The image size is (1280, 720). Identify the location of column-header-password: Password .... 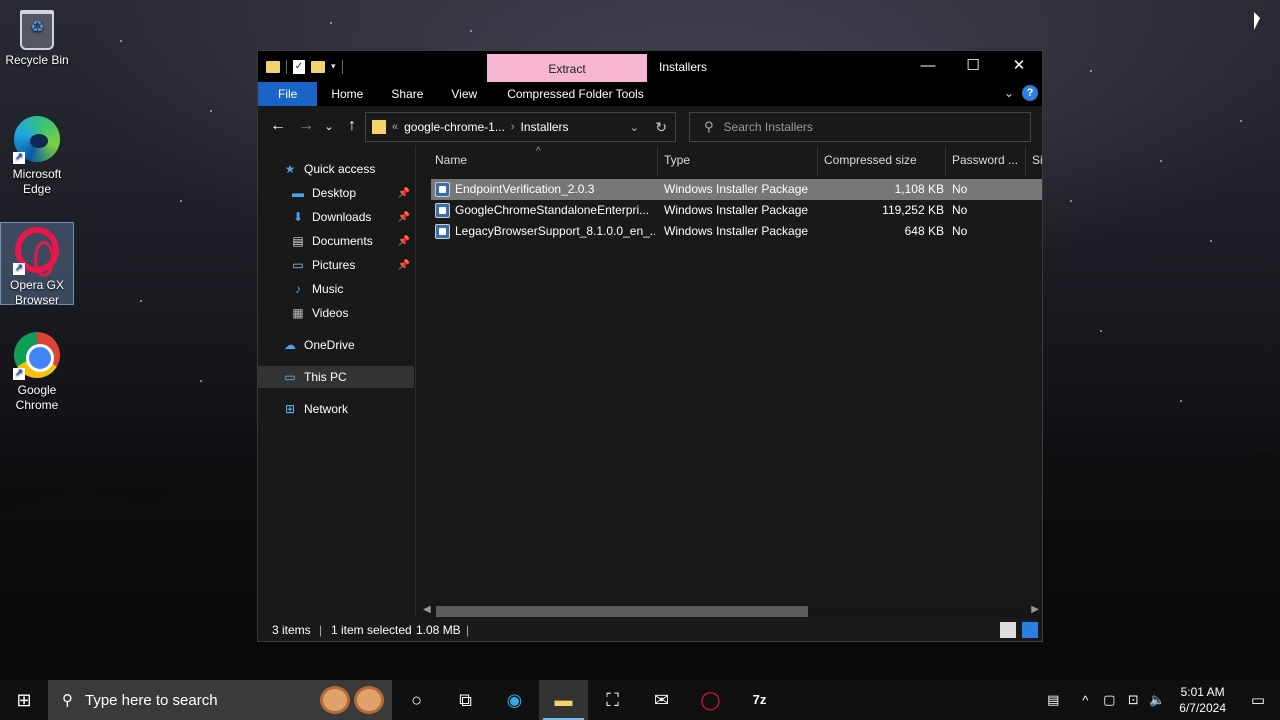
(986, 161).